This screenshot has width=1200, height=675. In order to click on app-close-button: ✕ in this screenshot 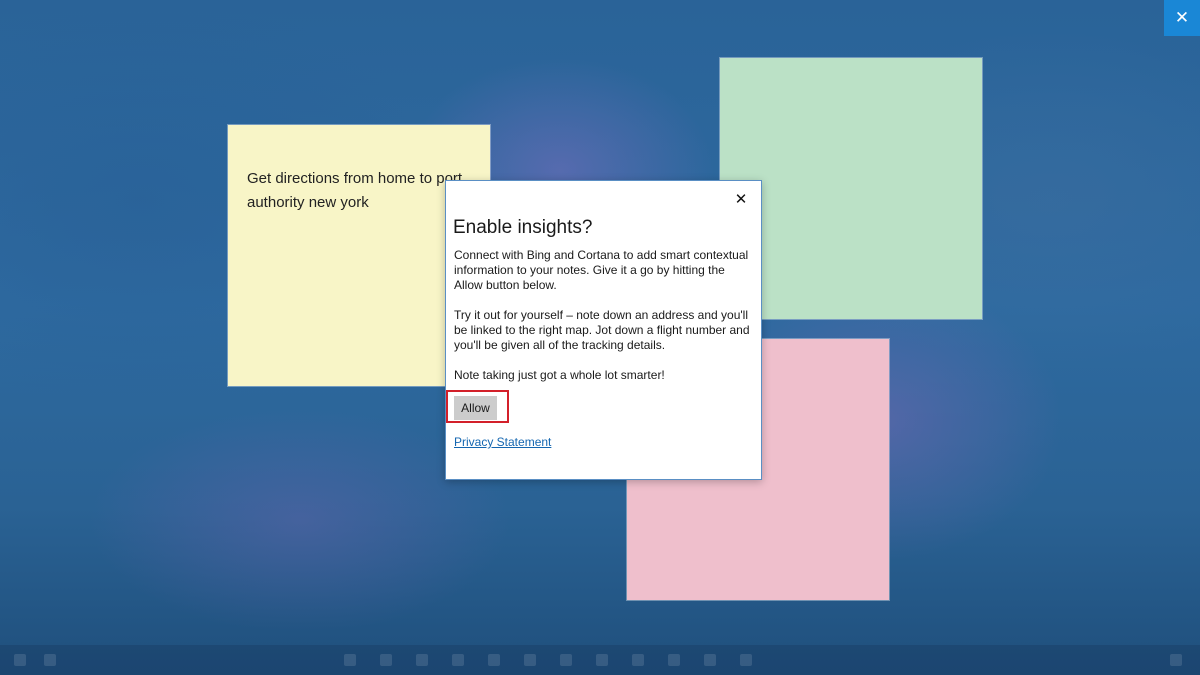, I will do `click(1182, 18)`.